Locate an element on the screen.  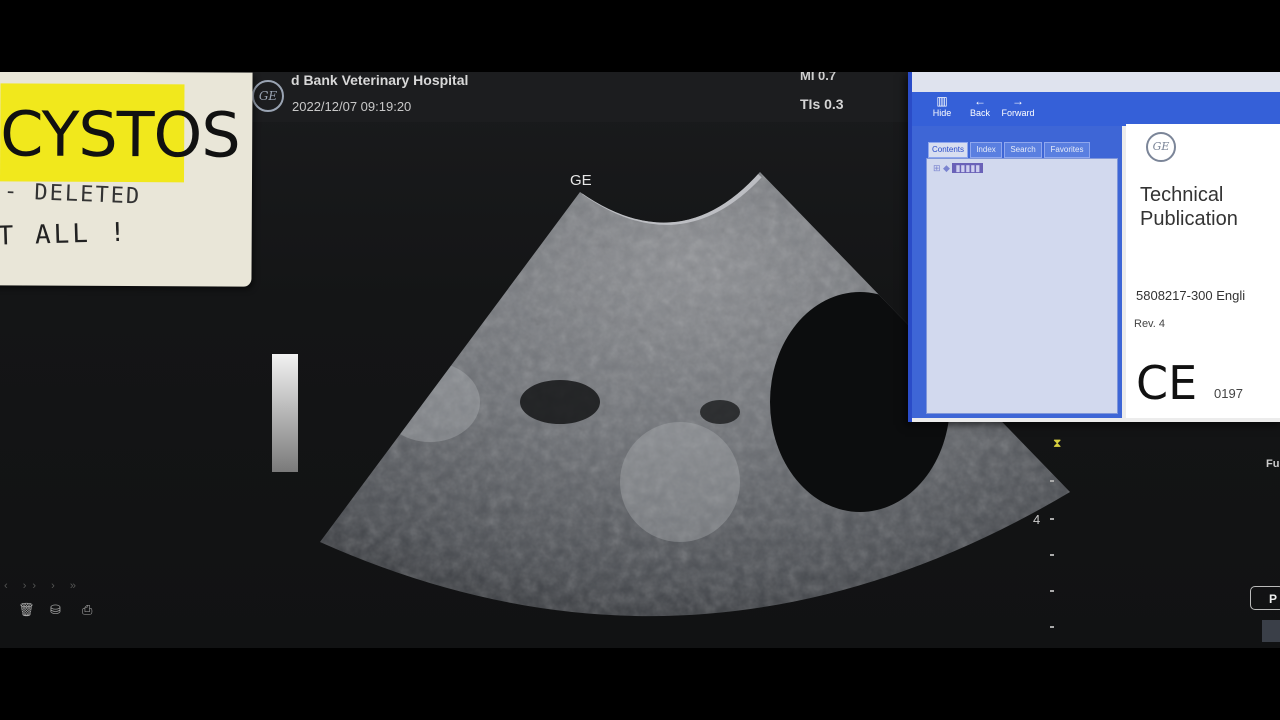
p-button: P is located at coordinates (1265, 598).